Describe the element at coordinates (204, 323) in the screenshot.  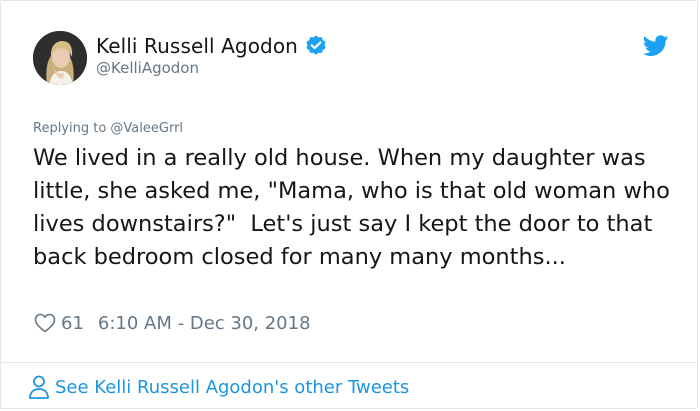
I see `timestamp: 6:10 AM - Dec 30, 2018` at that location.